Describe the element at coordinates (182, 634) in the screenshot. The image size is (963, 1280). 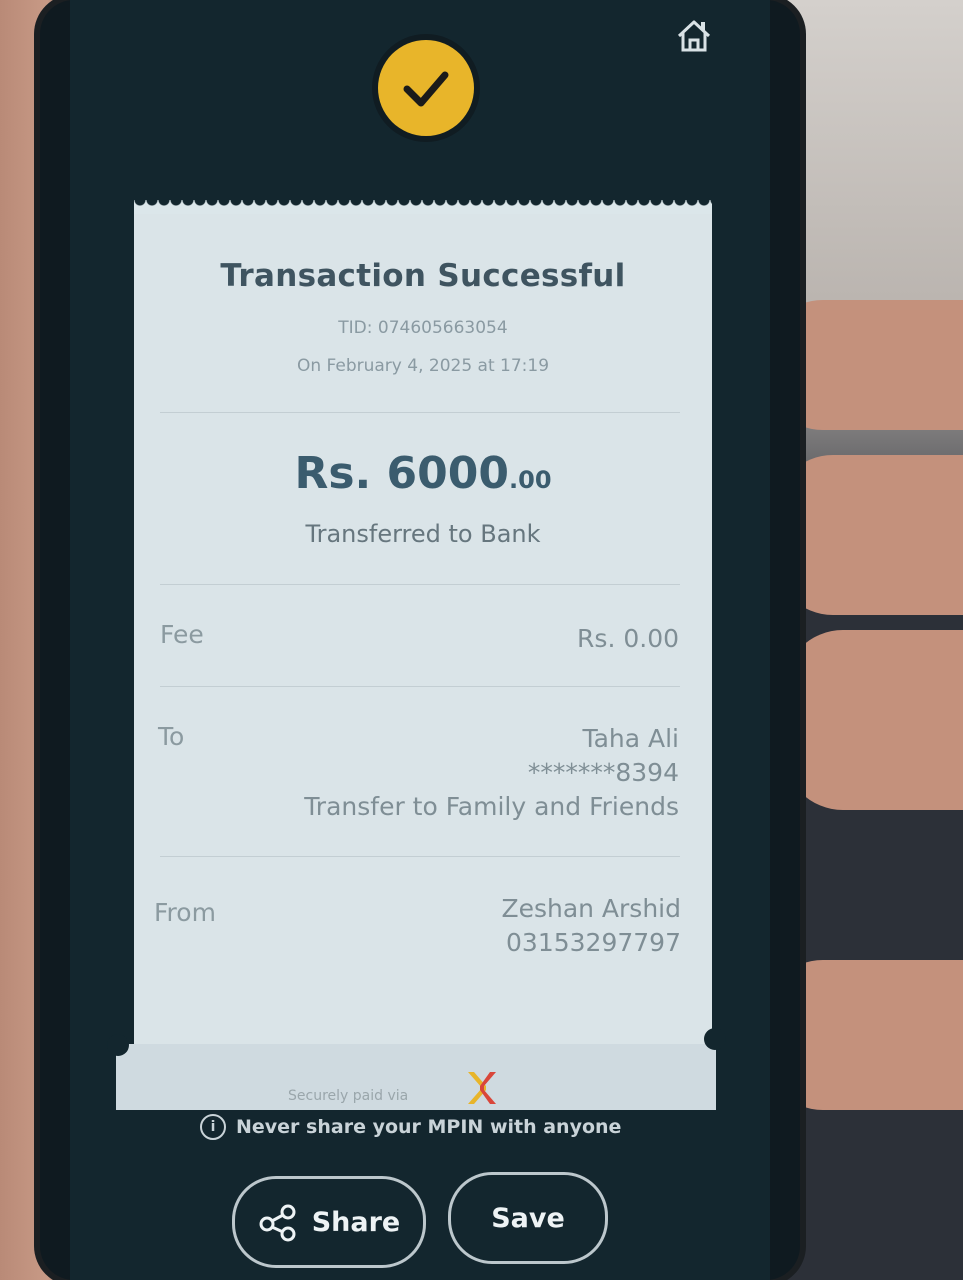
I see `fee-label: Fee` at that location.